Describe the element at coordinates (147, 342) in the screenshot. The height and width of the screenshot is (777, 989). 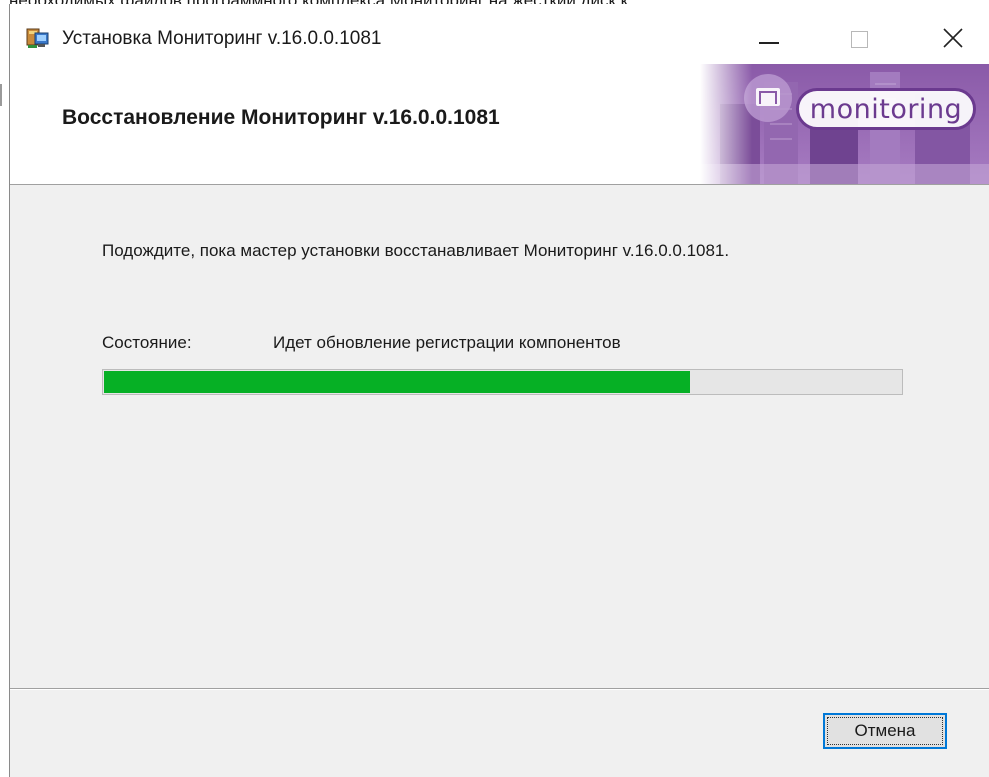
I see `status-label: Состояние:` at that location.